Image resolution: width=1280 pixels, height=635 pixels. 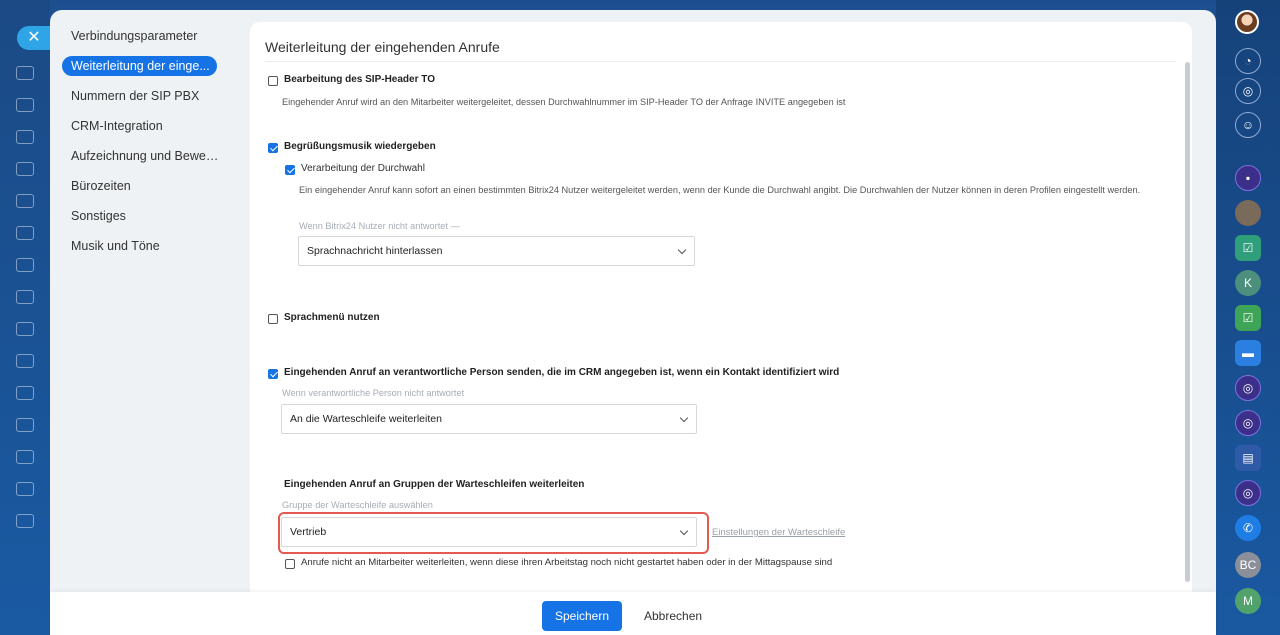 What do you see at coordinates (1248, 388) in the screenshot?
I see `copilot-chat-icon: ◎` at bounding box center [1248, 388].